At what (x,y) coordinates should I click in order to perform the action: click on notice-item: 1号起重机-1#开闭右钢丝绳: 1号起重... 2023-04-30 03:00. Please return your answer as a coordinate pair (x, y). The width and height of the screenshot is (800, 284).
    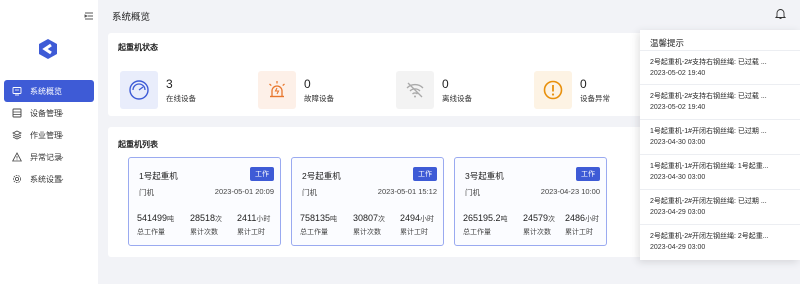
    Looking at the image, I should click on (720, 171).